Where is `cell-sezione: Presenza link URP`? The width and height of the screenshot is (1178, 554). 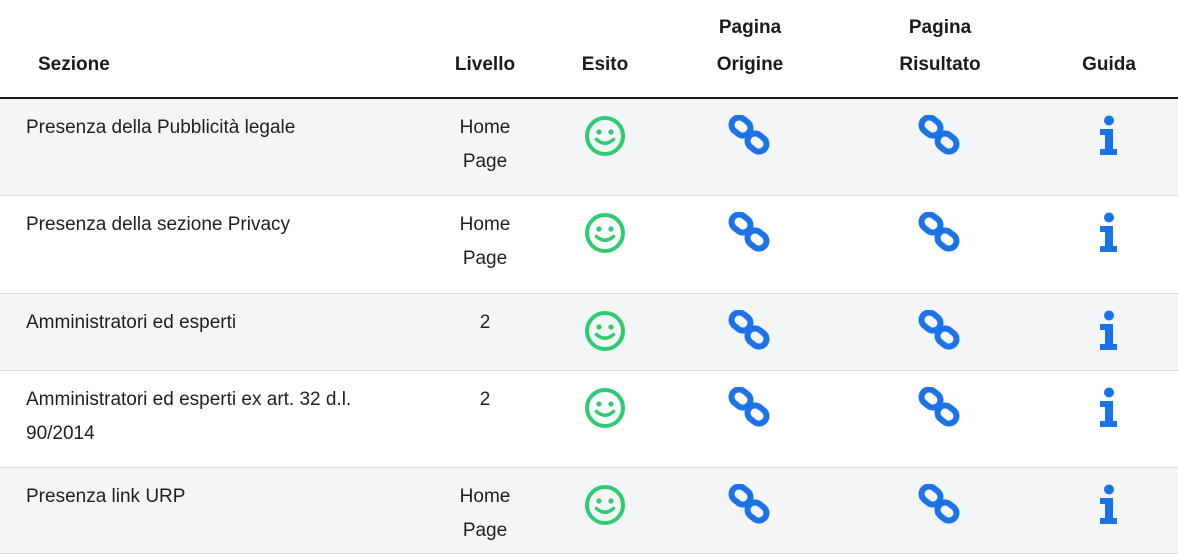 cell-sezione: Presenza link URP is located at coordinates (210, 510).